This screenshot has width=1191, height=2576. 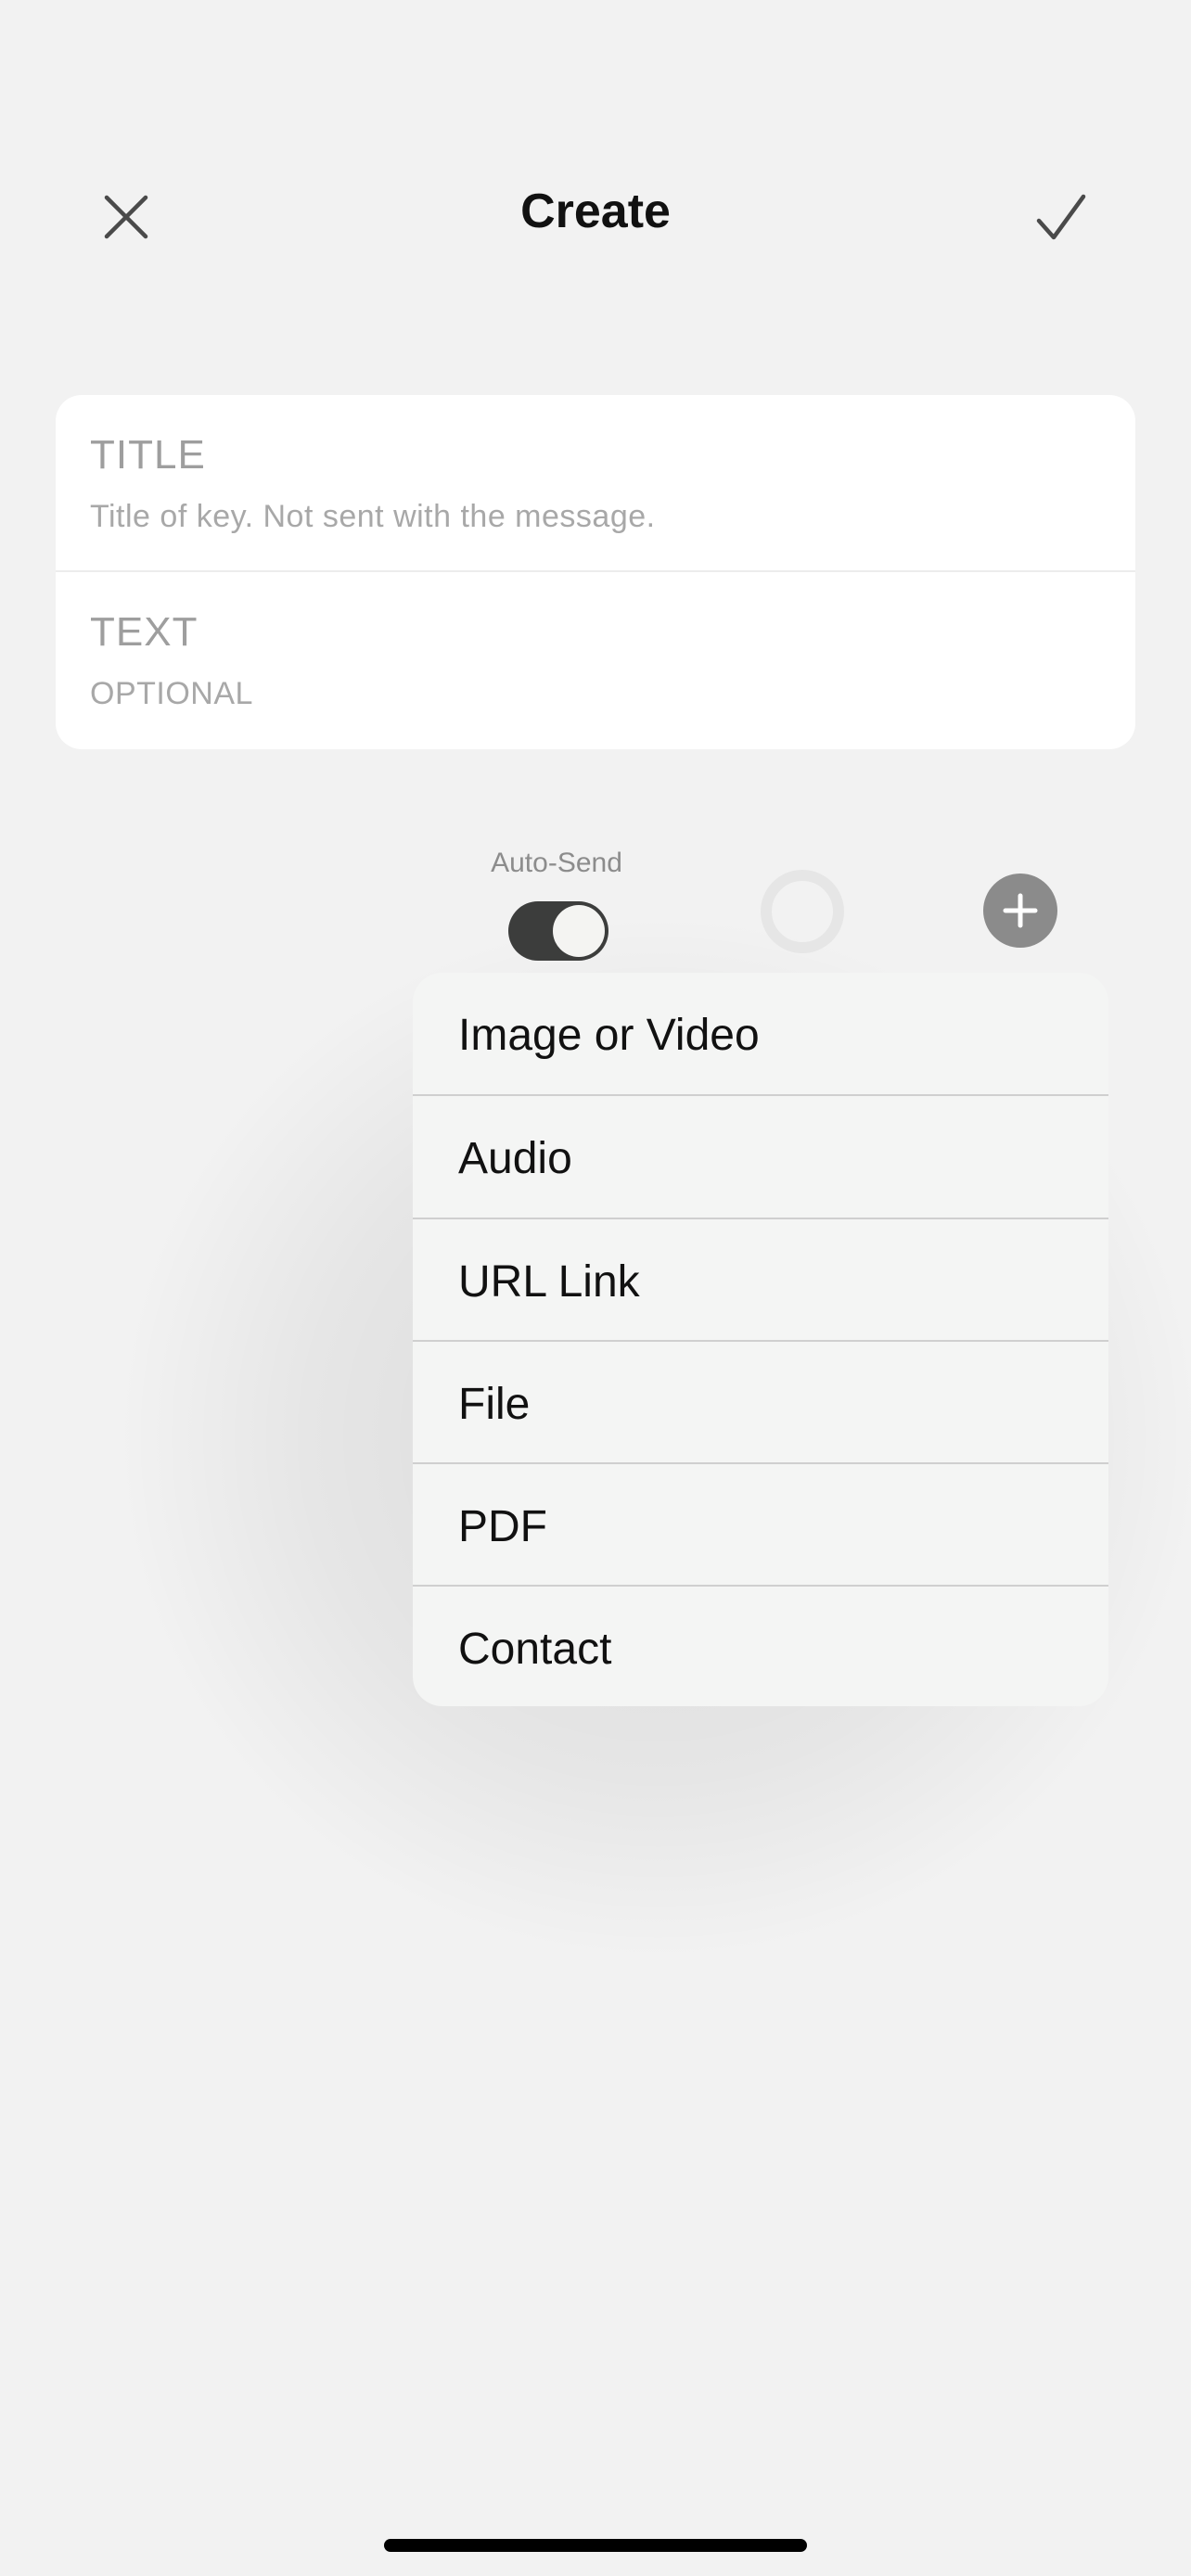 I want to click on home-indicator, so click(x=595, y=2545).